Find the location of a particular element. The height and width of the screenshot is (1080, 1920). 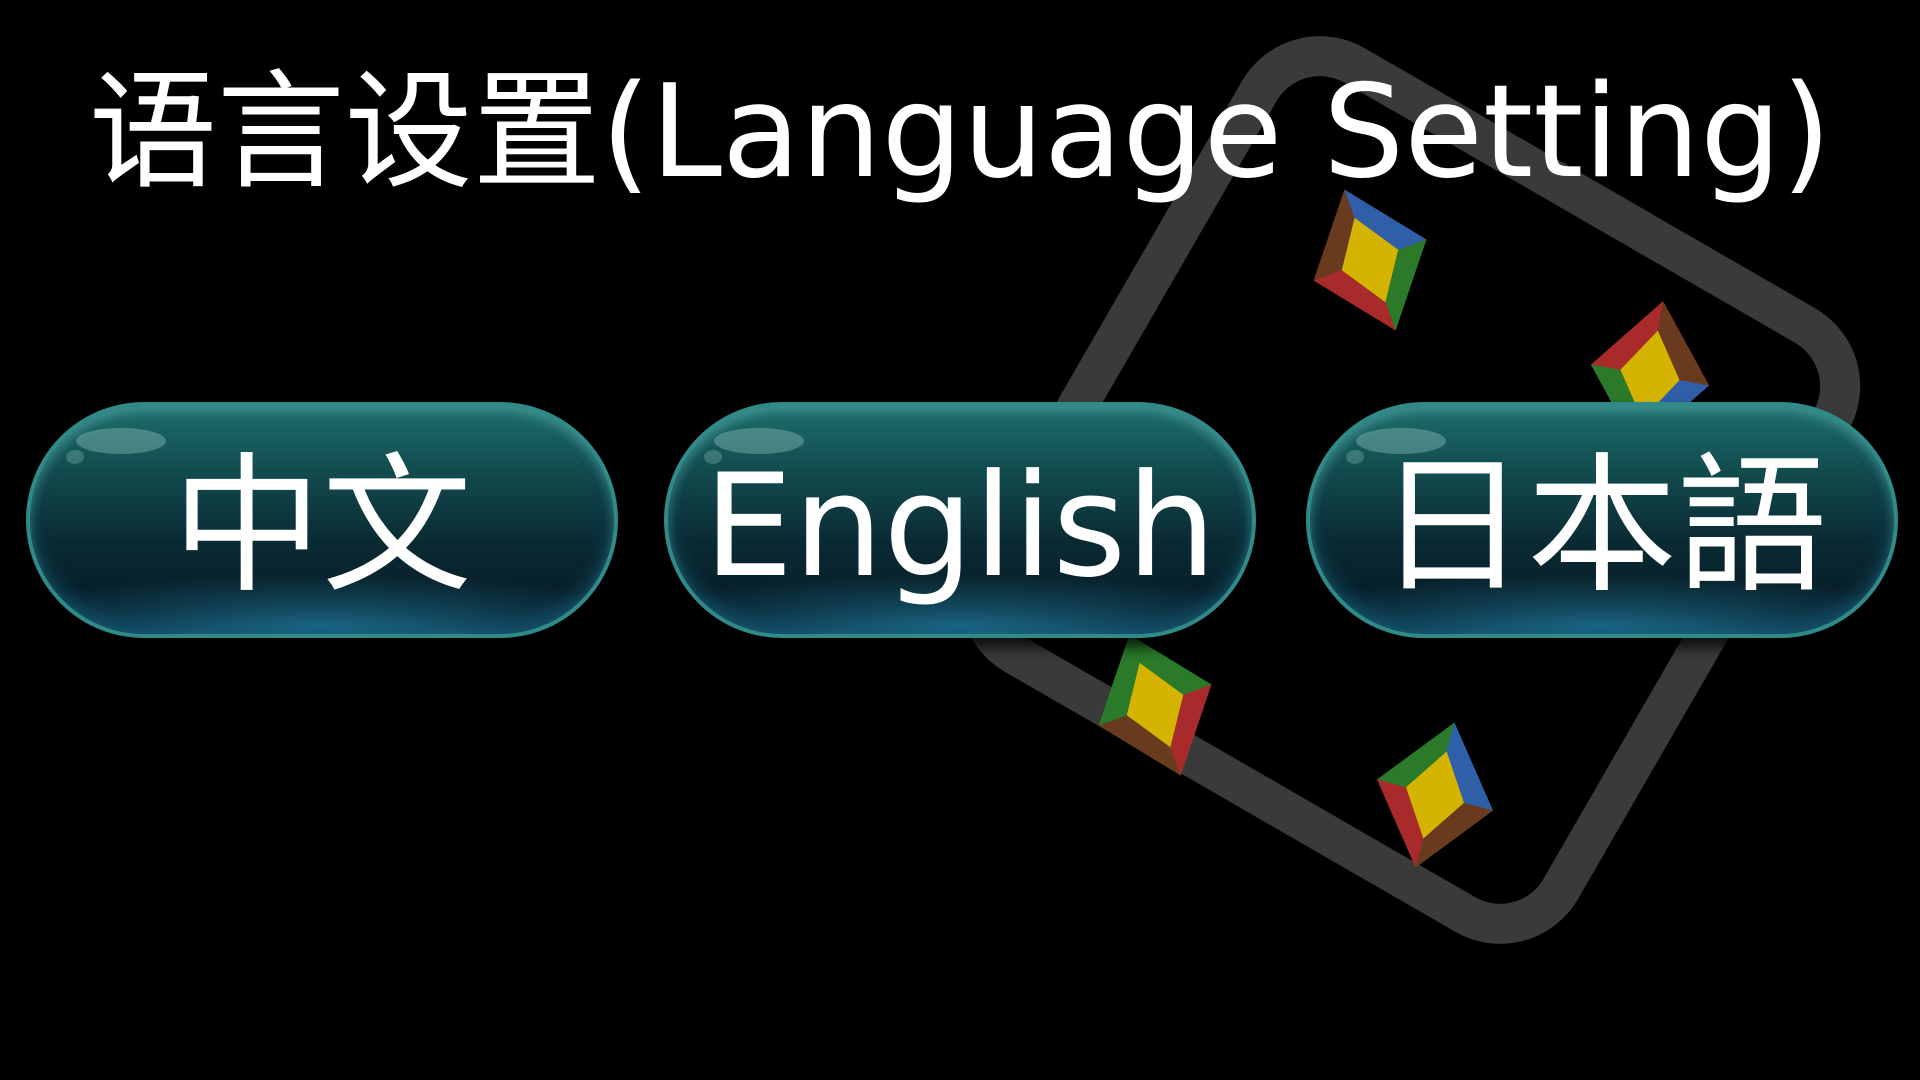

language-button-japanese: 日本語 is located at coordinates (1602, 520).